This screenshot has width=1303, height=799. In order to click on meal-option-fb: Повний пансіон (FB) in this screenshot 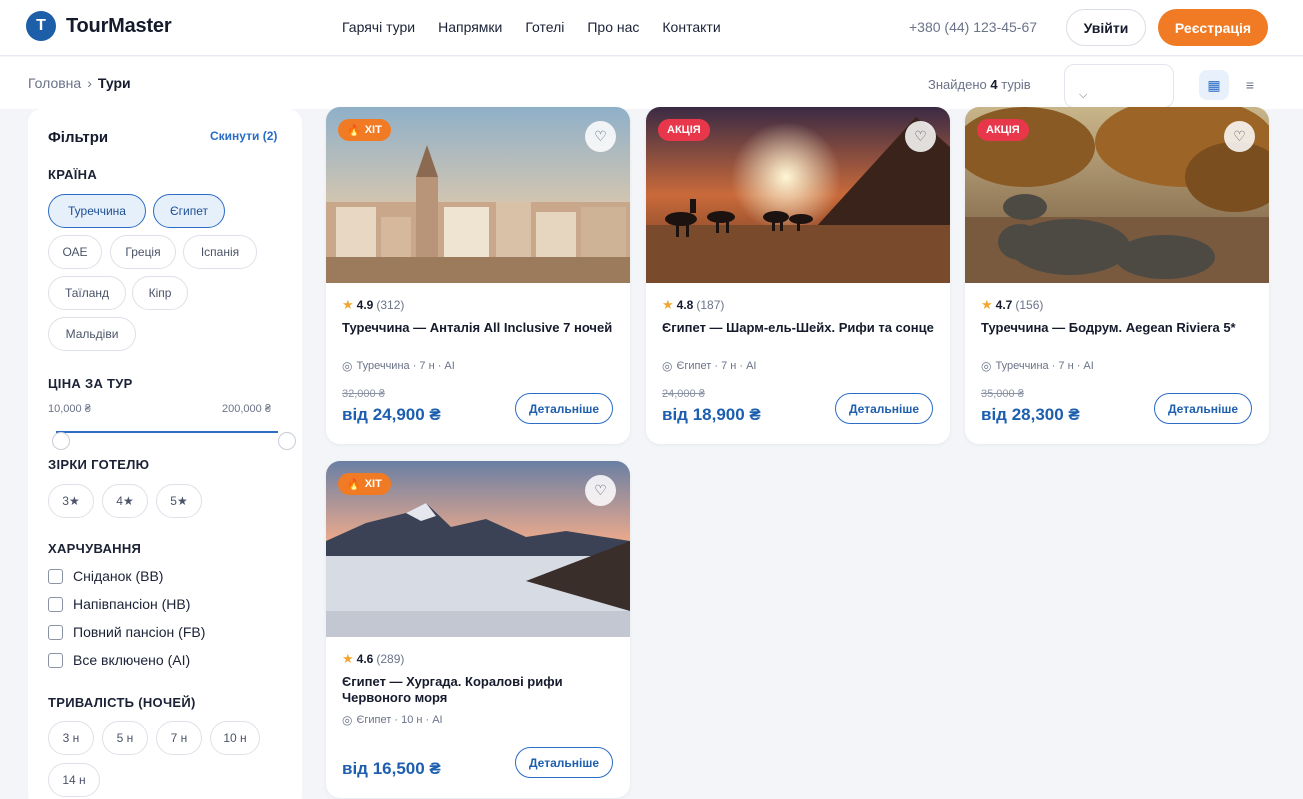, I will do `click(126, 632)`.